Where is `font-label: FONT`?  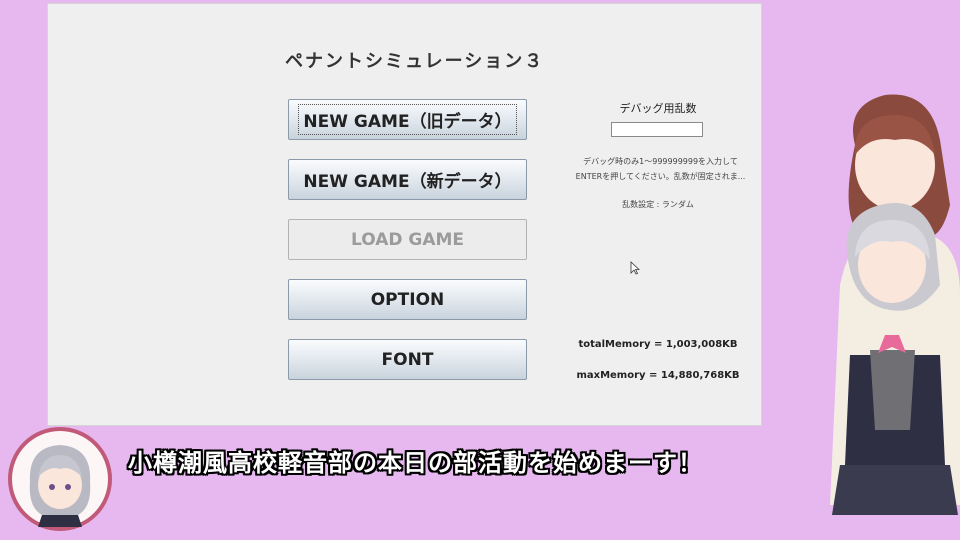
font-label: FONT is located at coordinates (407, 359).